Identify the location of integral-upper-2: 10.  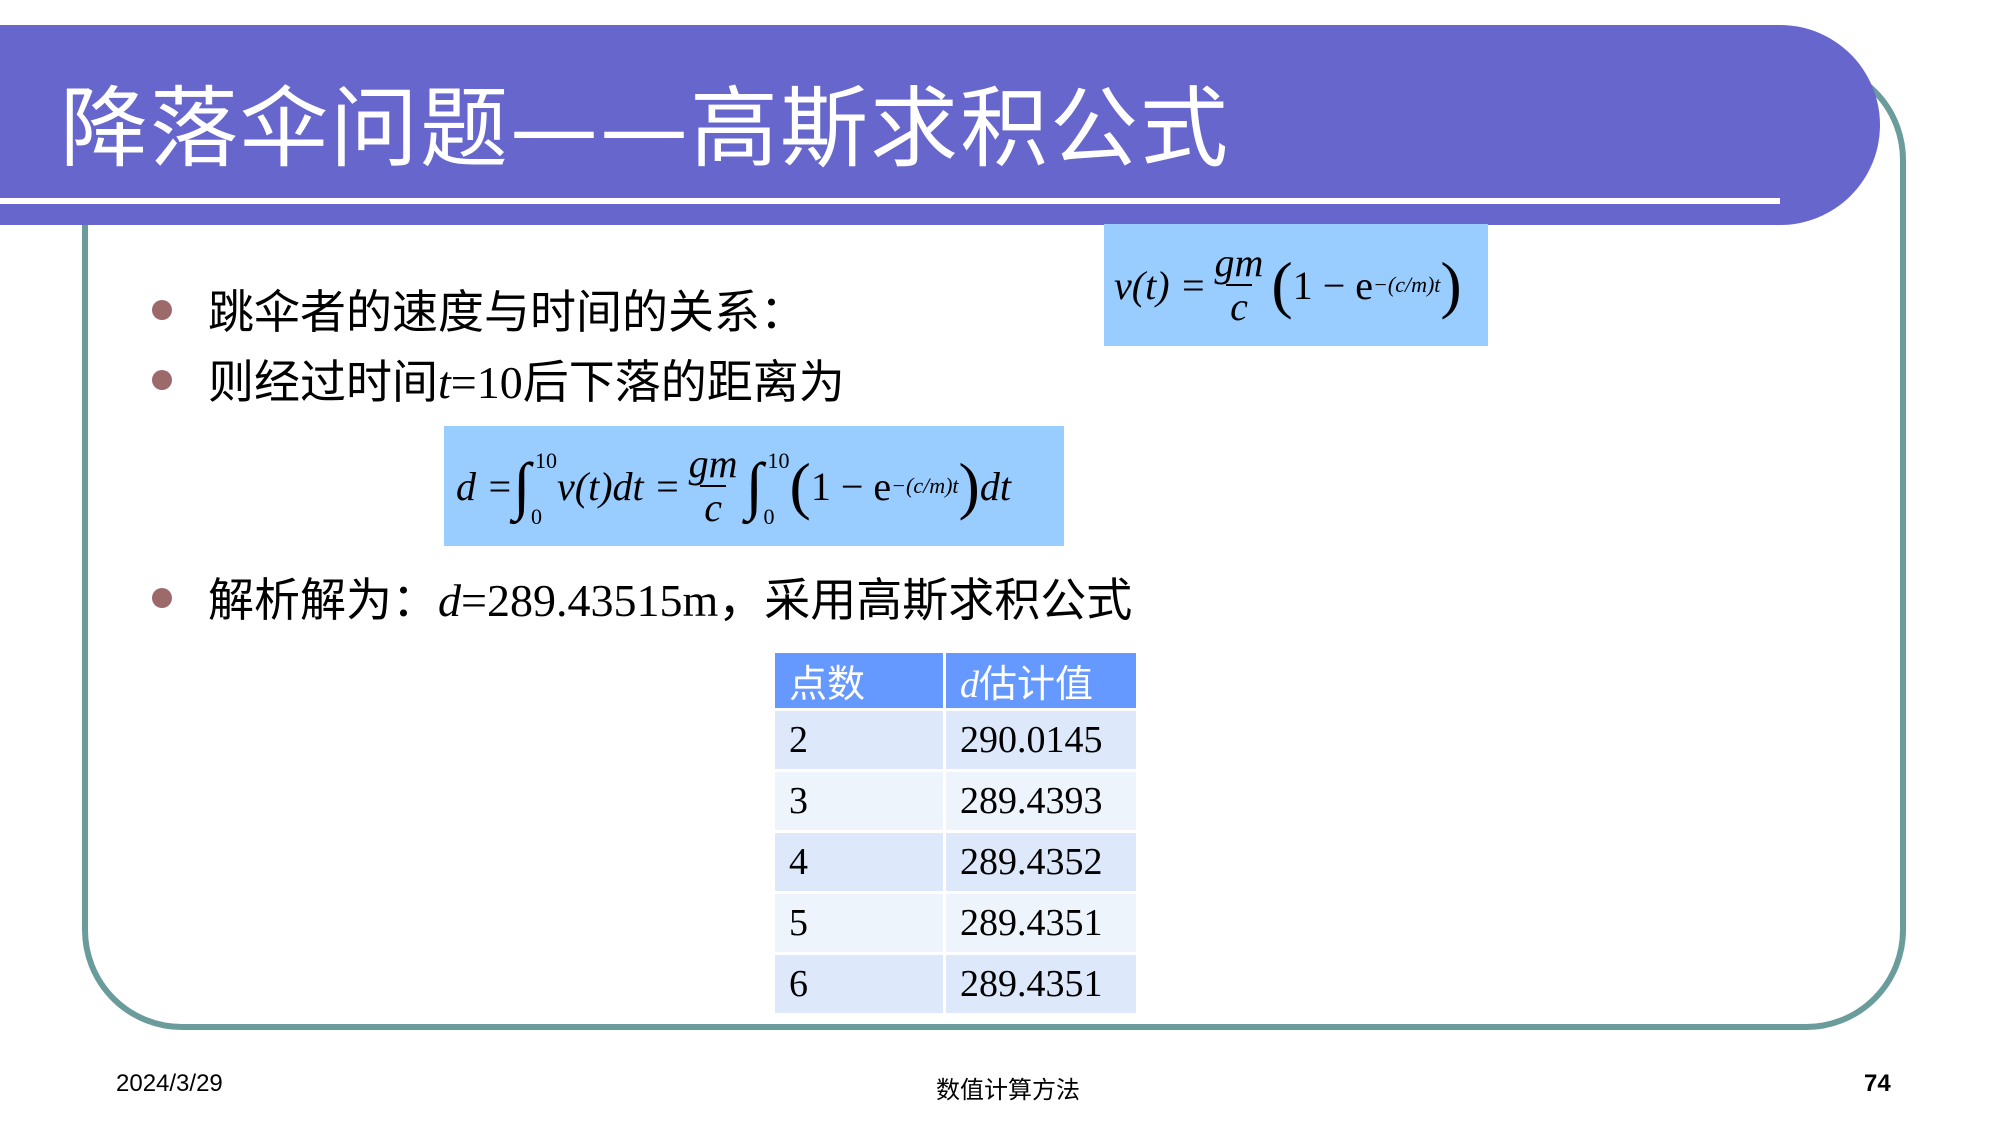
(778, 460).